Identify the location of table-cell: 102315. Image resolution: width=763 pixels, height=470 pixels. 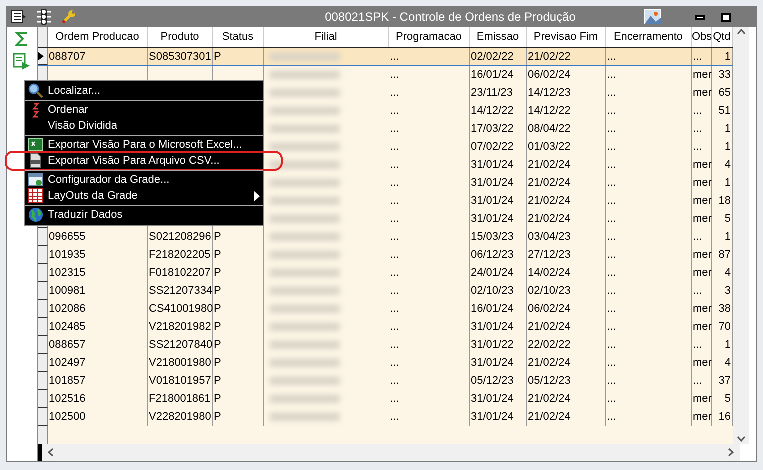
(67, 273).